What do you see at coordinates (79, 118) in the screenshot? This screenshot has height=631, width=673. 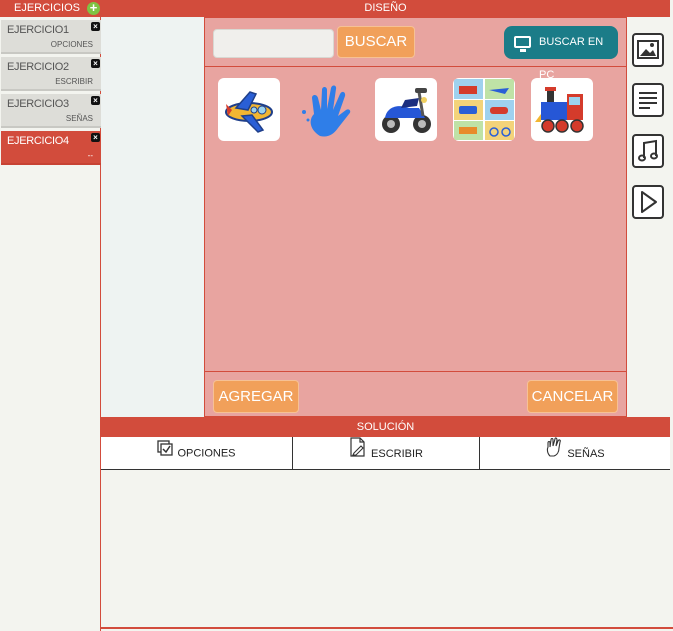 I see `exercise-type: SEÑAS` at bounding box center [79, 118].